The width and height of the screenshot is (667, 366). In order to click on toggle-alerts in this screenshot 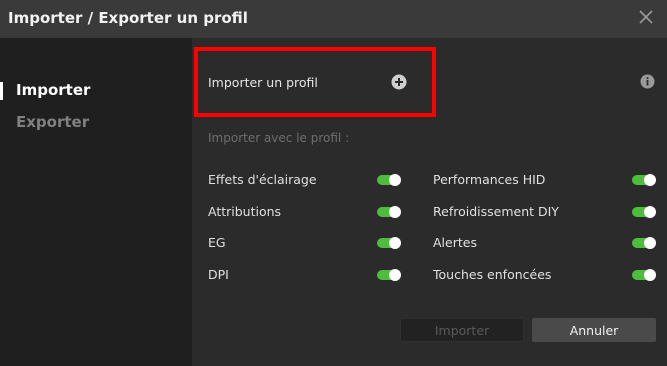, I will do `click(644, 243)`.